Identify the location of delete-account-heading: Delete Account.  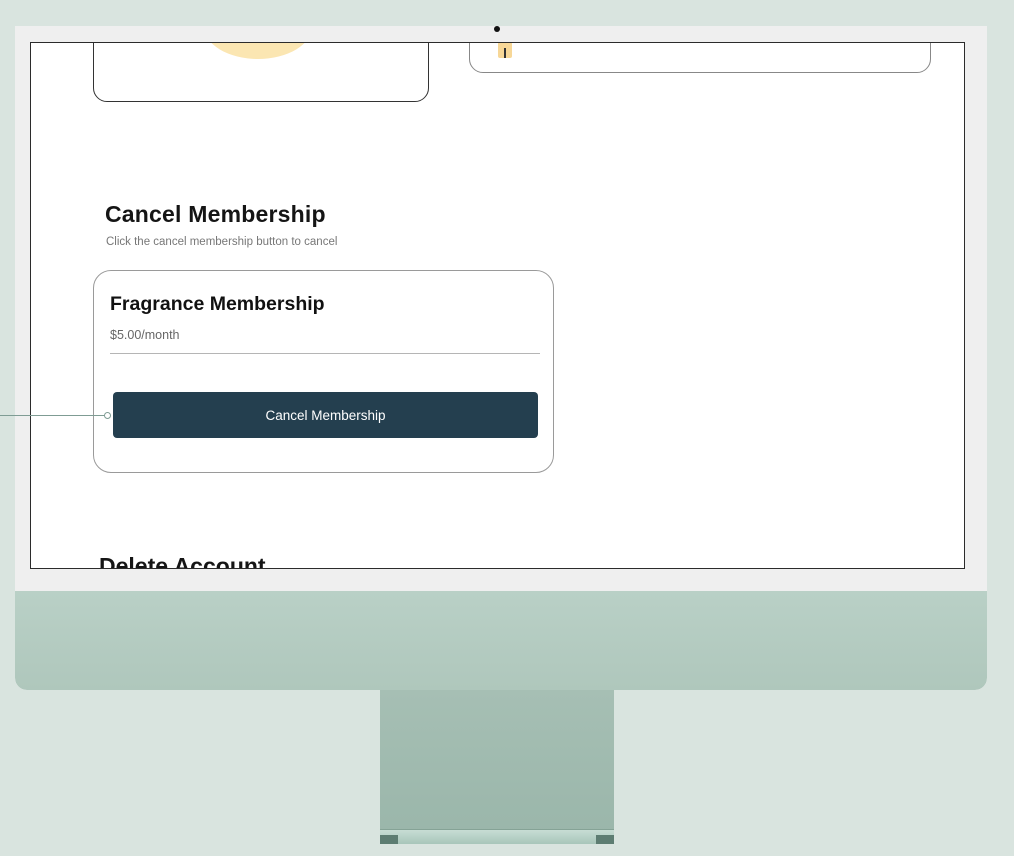
(182, 561).